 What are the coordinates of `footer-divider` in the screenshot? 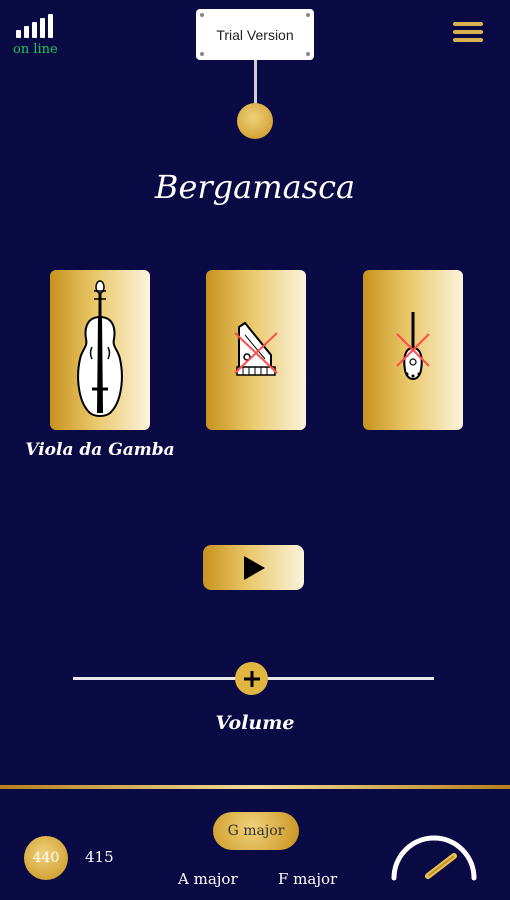 It's located at (255, 787).